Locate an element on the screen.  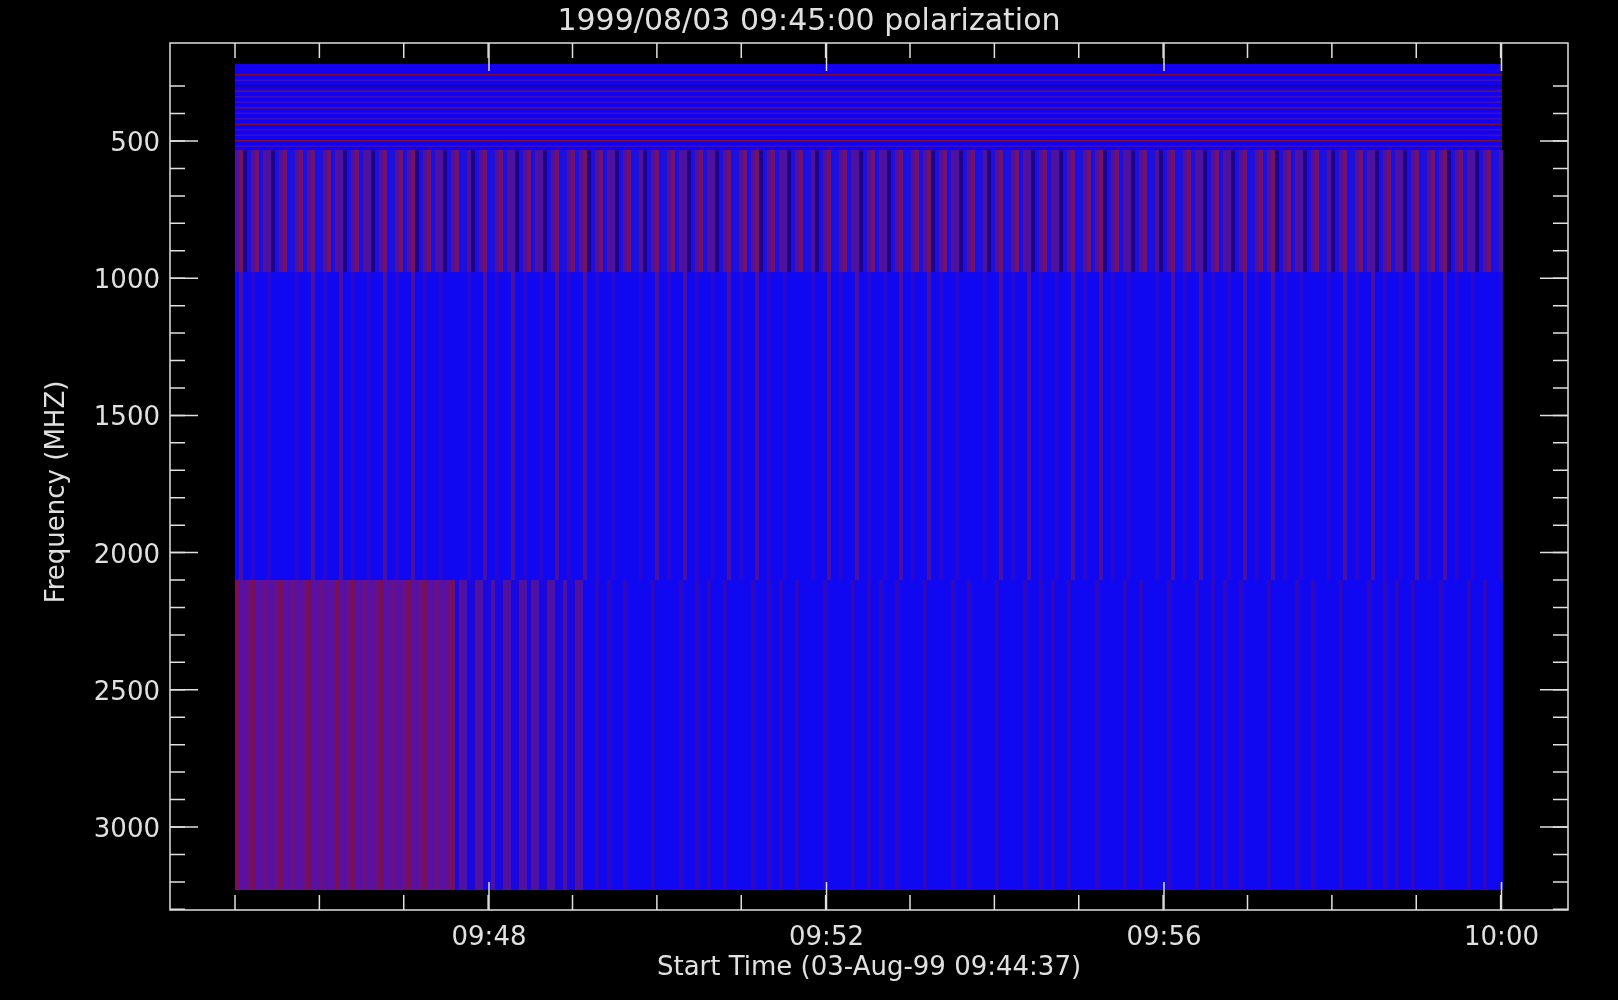
x-tick-label: 09:48 is located at coordinates (489, 936).